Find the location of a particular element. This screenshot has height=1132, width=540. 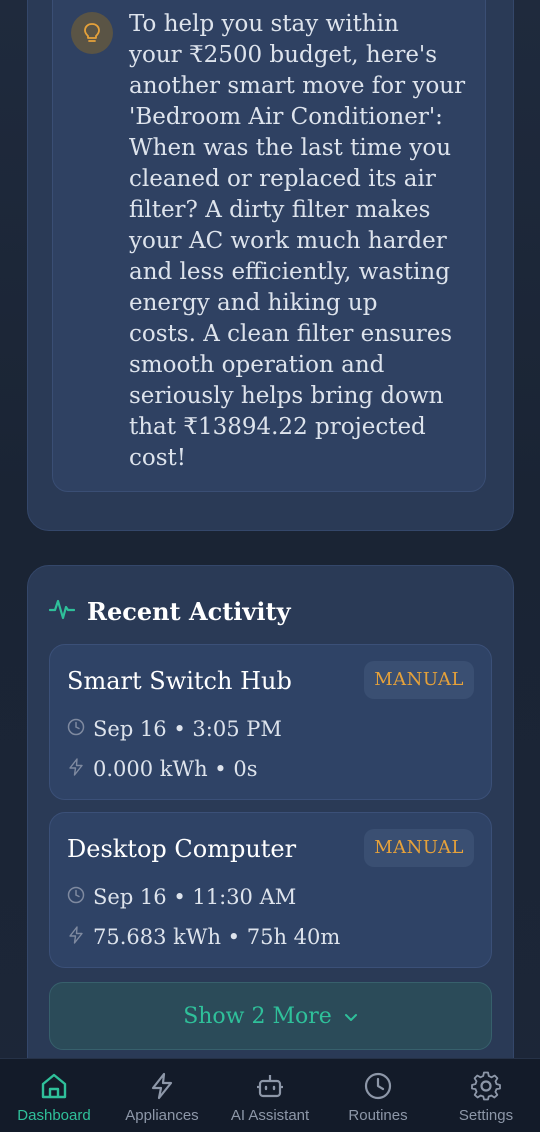

activity-energy: 0.000 kWh • 0s is located at coordinates (175, 769).